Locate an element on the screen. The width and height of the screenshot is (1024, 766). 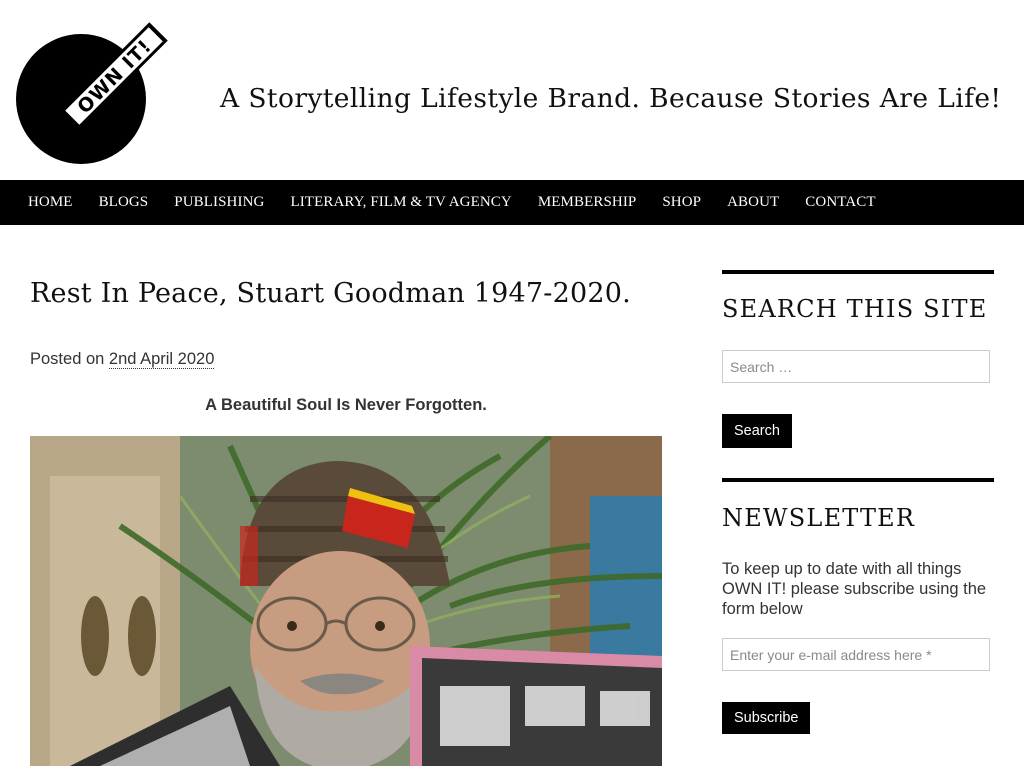
search-widget-rule is located at coordinates (858, 272).